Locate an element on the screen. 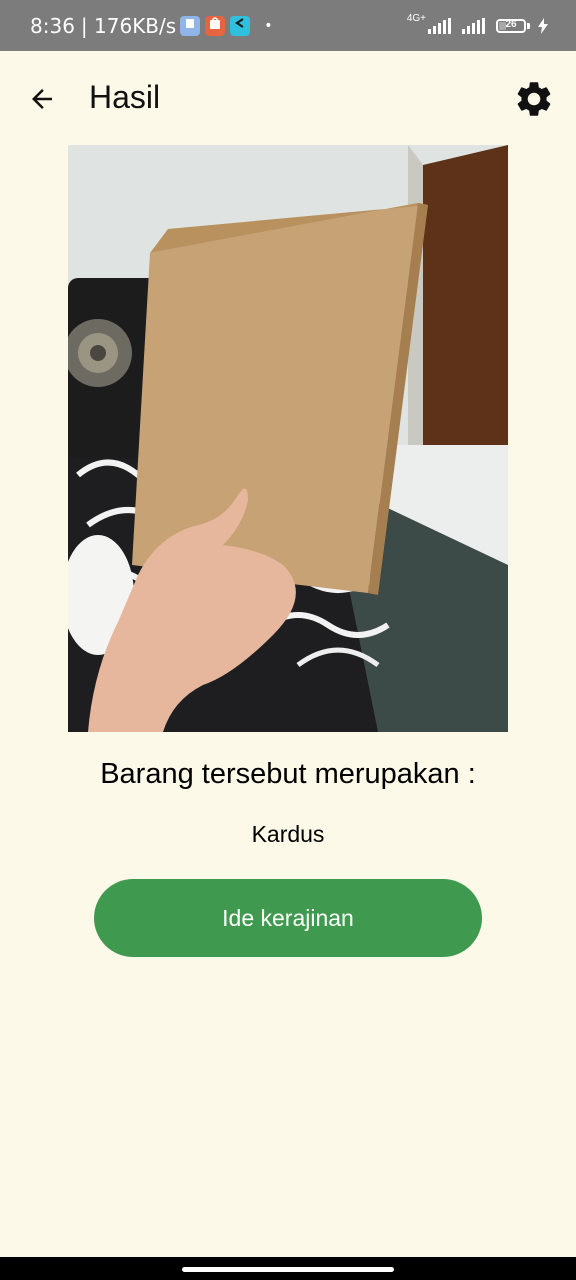  network-type: 4G+ is located at coordinates (416, 18).